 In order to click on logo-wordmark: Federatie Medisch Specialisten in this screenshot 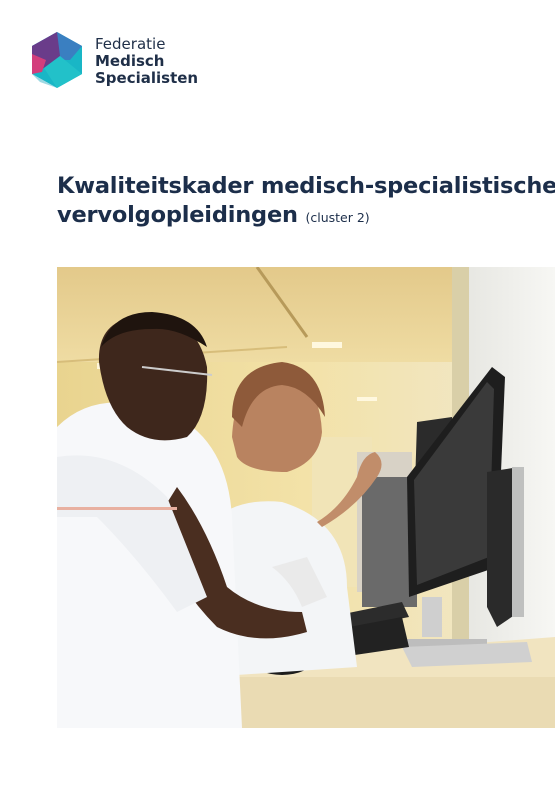, I will do `click(146, 61)`.